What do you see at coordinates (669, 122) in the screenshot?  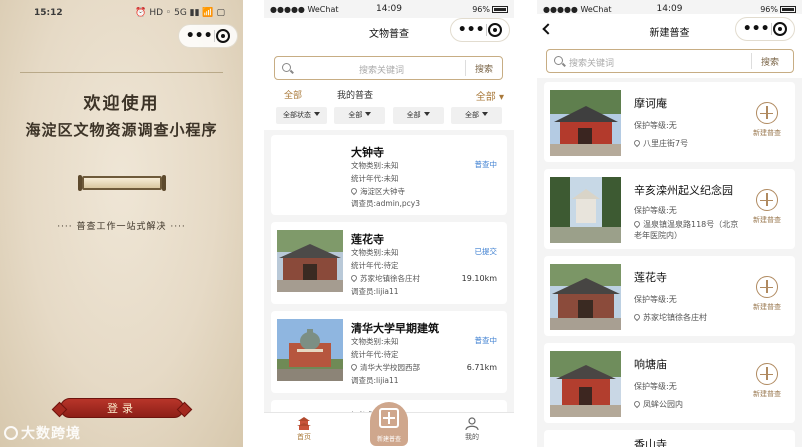 I see `list-item: 摩诃庵 保护等级:无 八里庄街7号 新建普查` at bounding box center [669, 122].